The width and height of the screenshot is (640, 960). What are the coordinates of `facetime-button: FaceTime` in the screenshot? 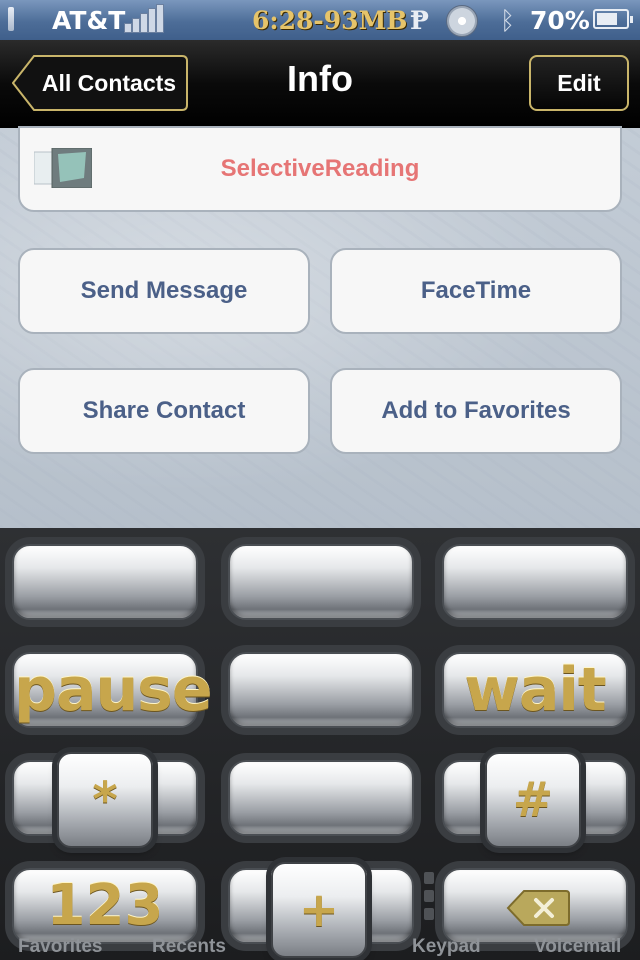 It's located at (476, 291).